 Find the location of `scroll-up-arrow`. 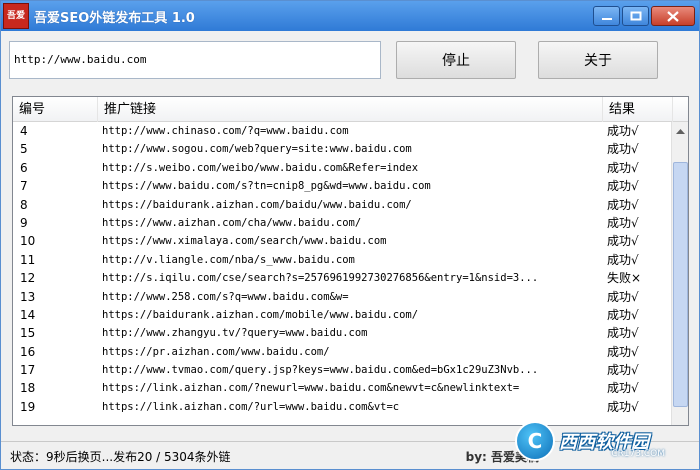

scroll-up-arrow is located at coordinates (680, 130).